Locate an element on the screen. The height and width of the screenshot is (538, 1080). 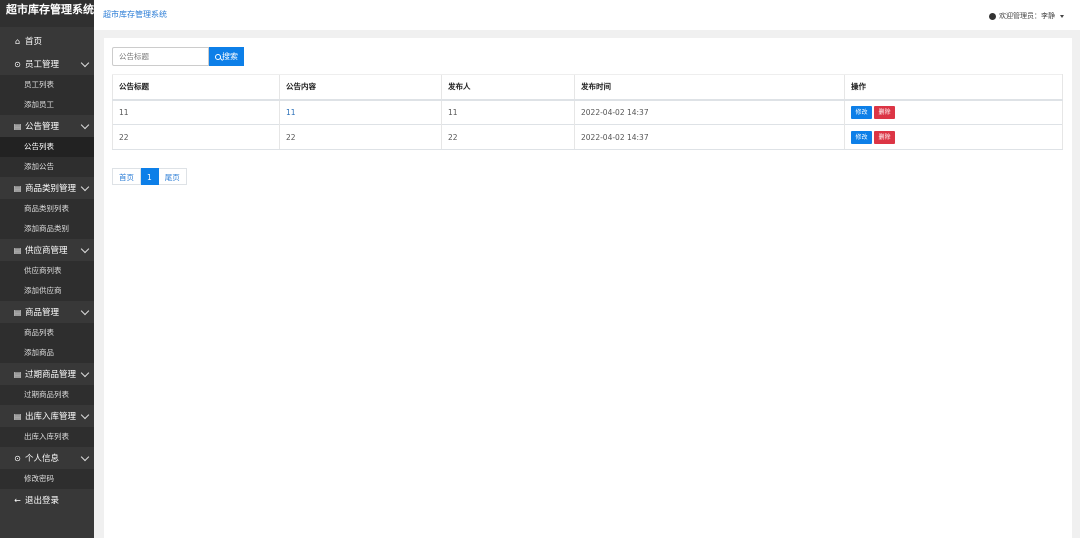
breadcrumb: 超市库存管理系统 is located at coordinates (135, 14).